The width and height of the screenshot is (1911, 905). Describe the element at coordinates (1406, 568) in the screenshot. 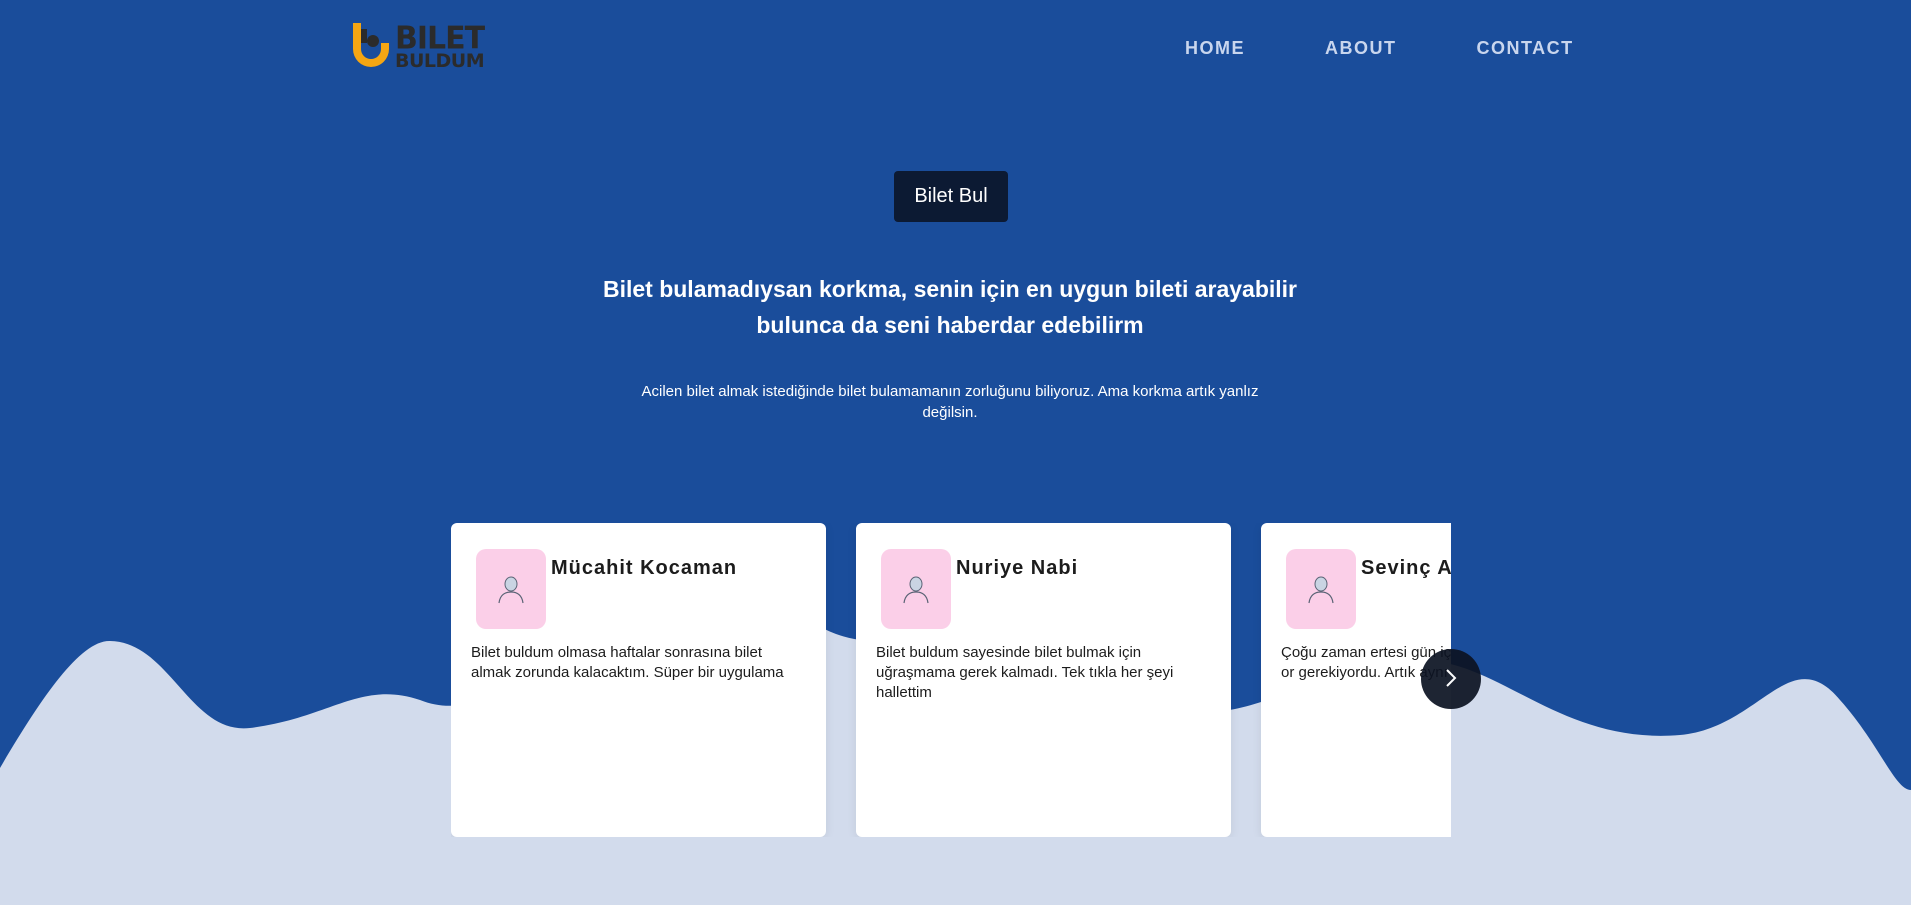

I see `testimonial-name: Sevinç A` at that location.